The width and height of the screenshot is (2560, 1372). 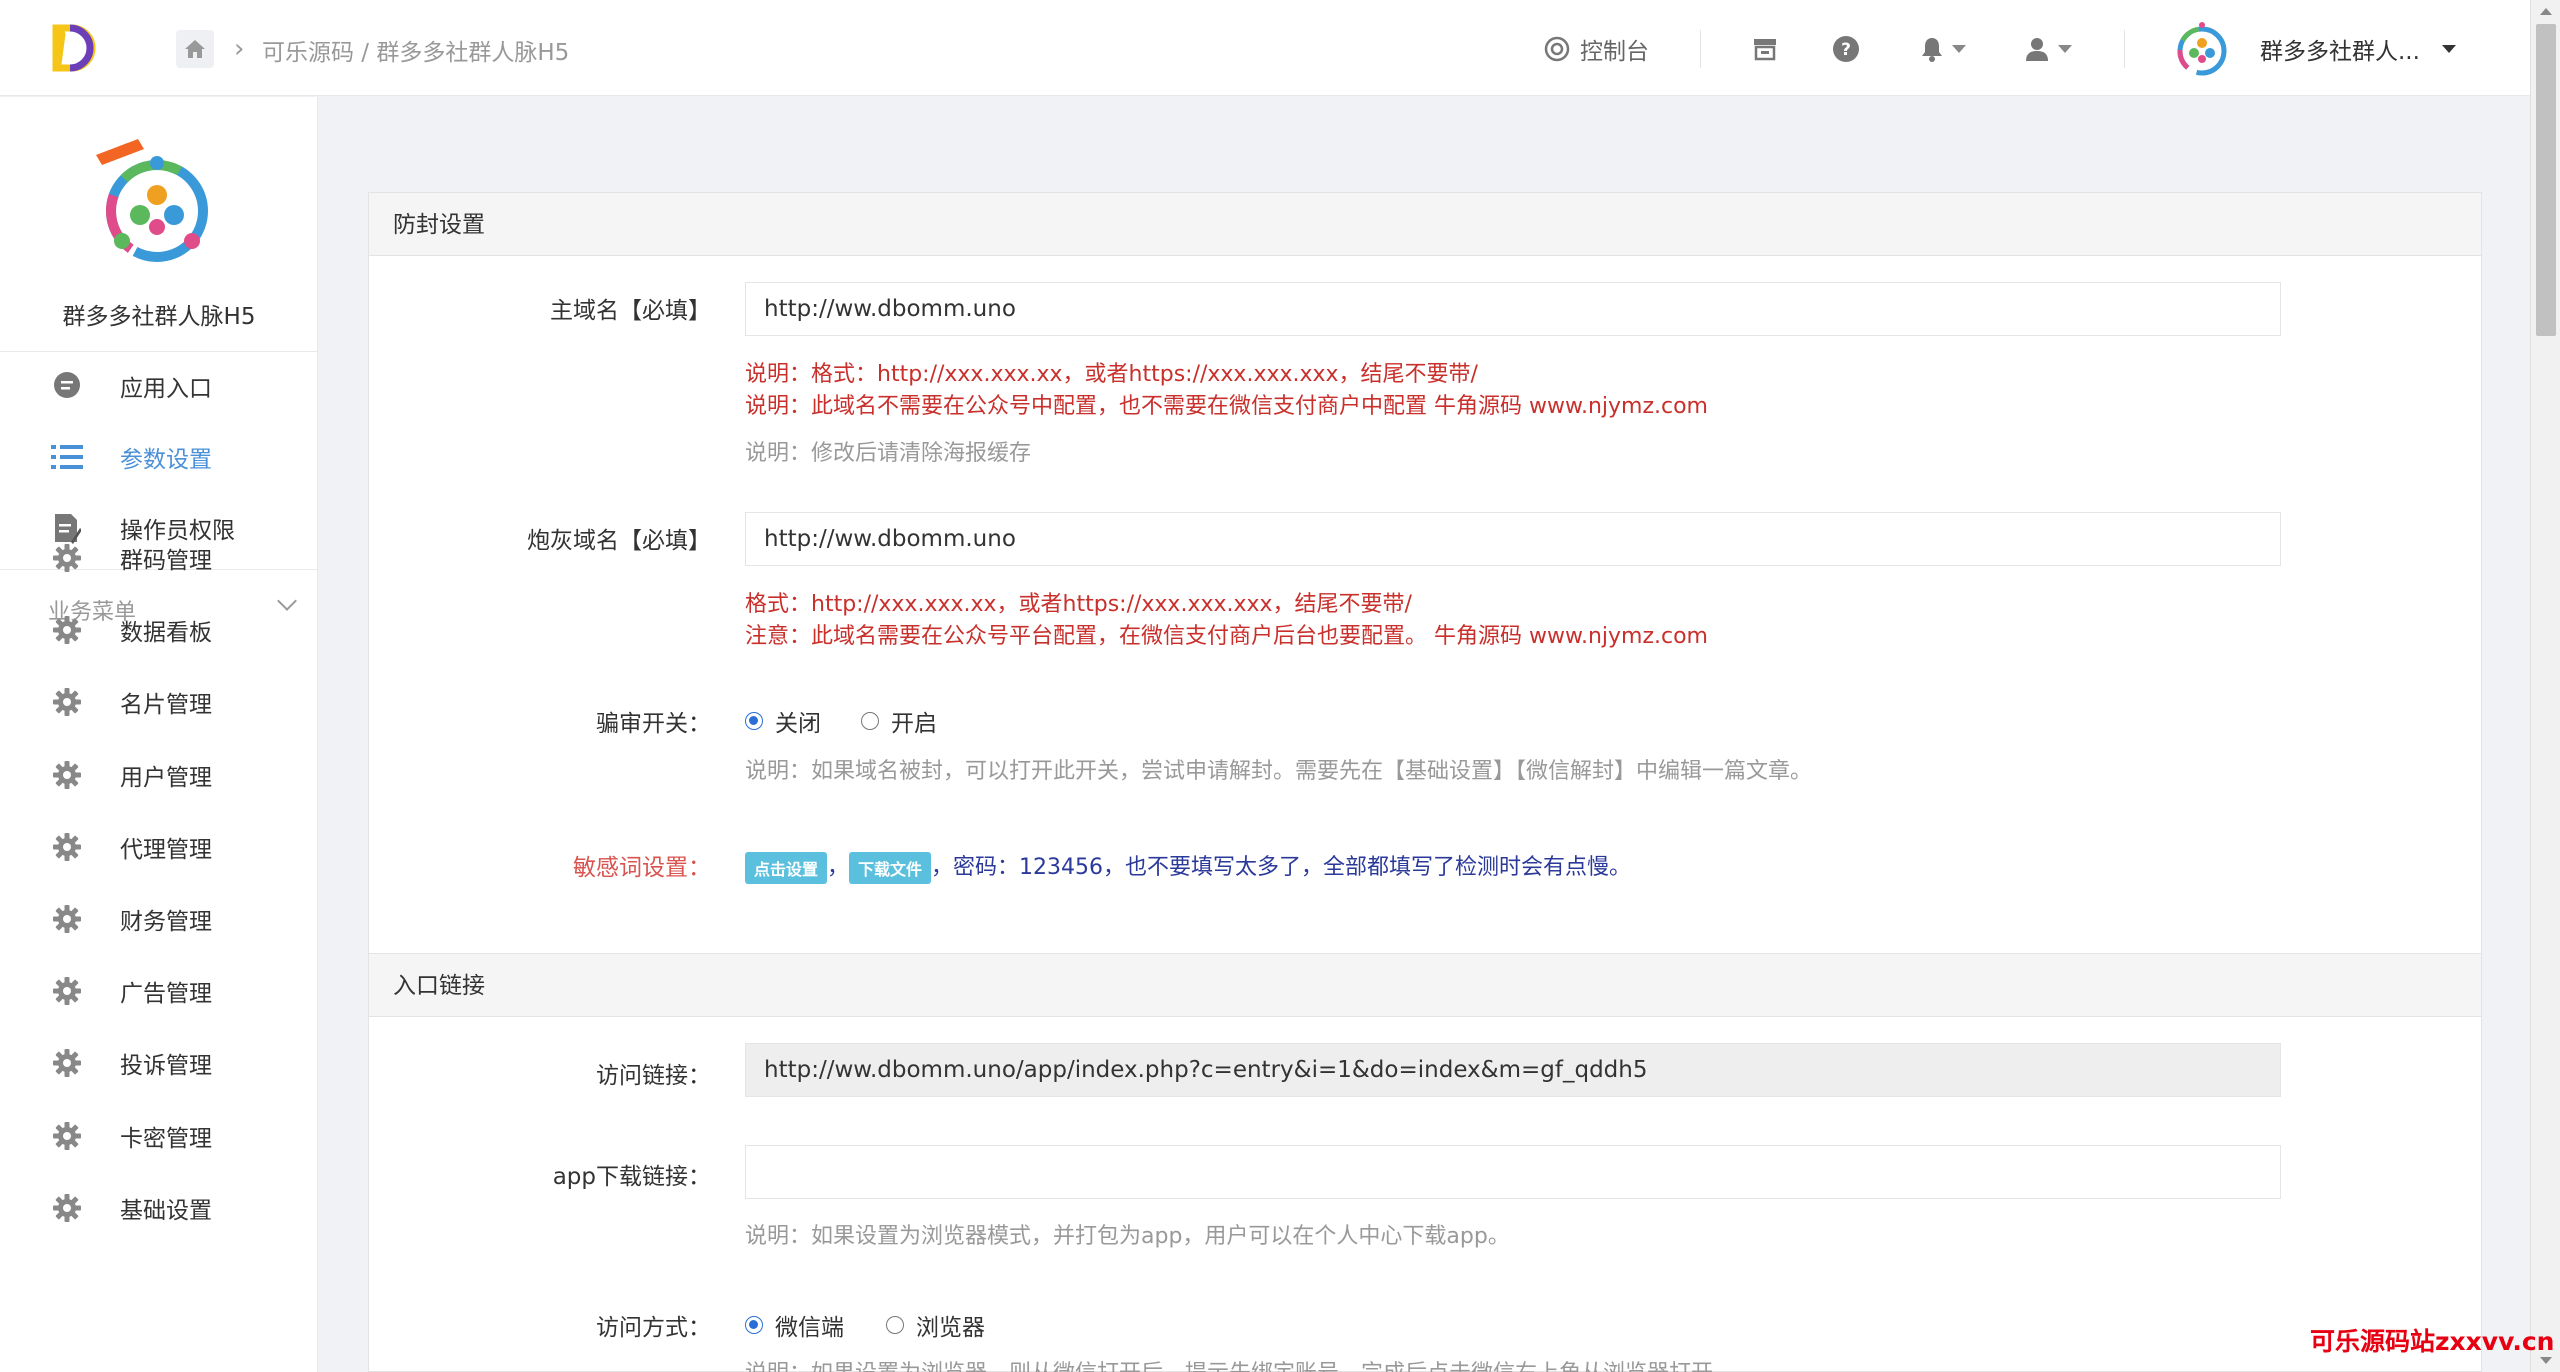 What do you see at coordinates (885, 1325) in the screenshot?
I see `visit-mode-radio-group: 微信端 浏览器` at bounding box center [885, 1325].